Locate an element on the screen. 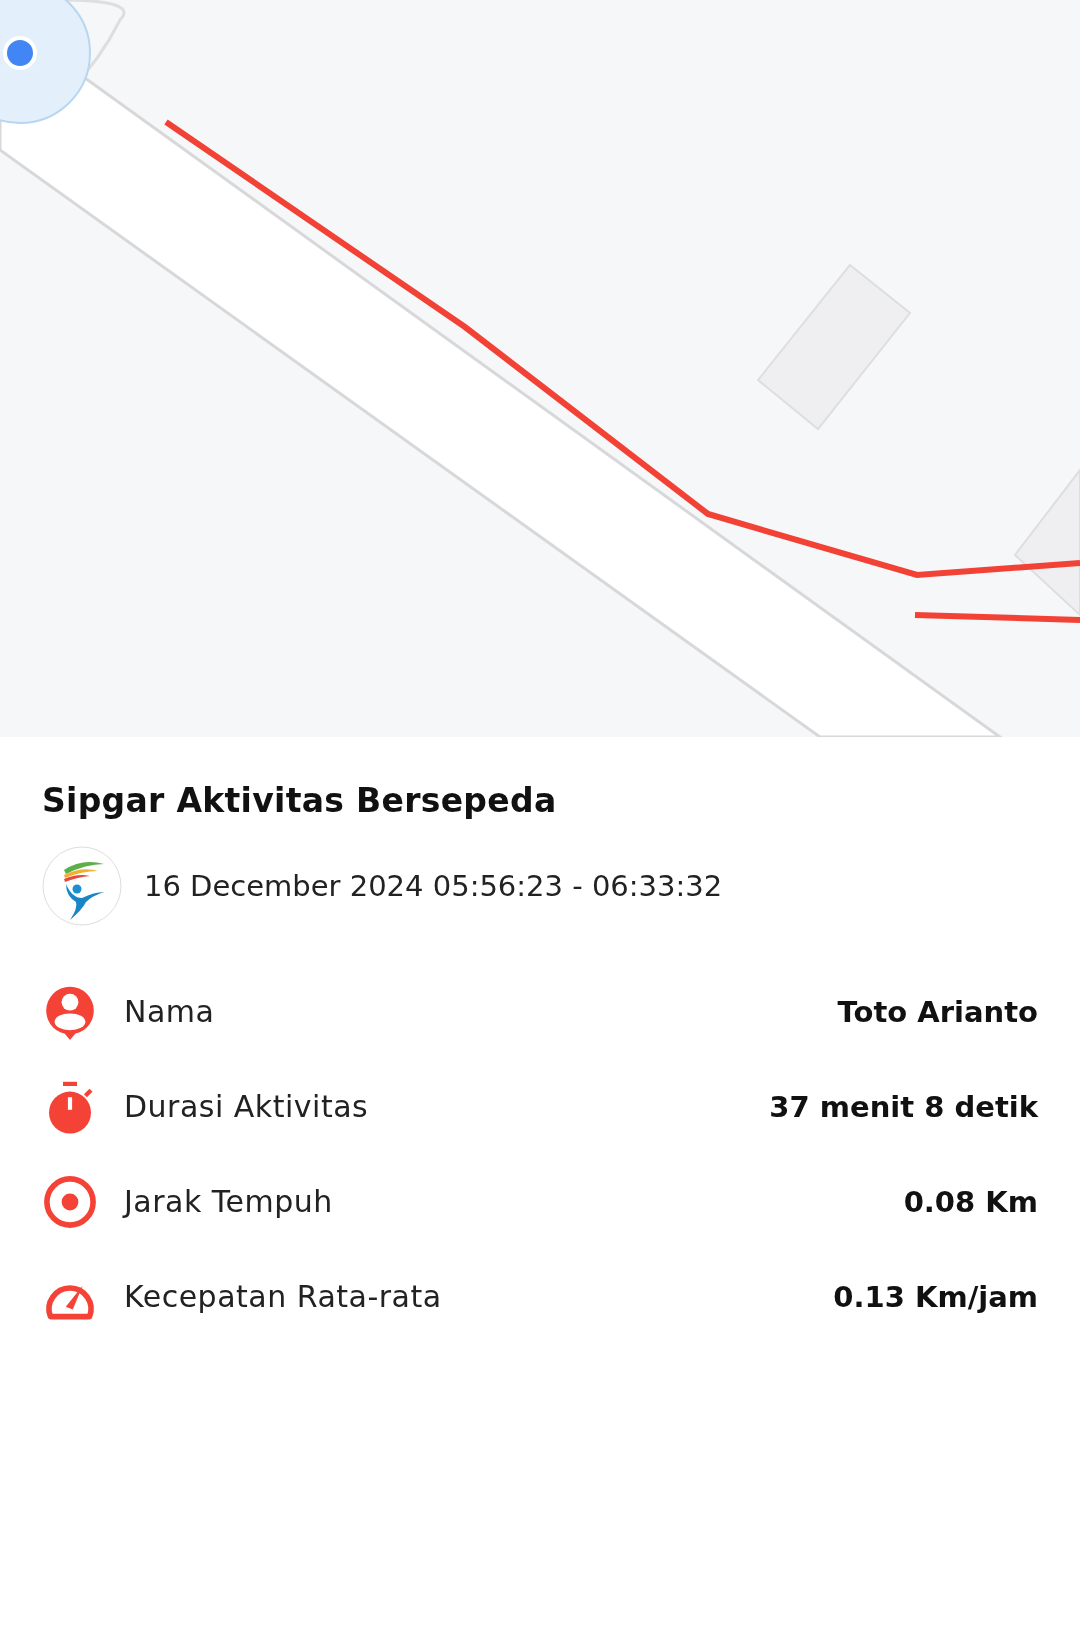 The width and height of the screenshot is (1080, 1633). activity-title: Sipgar Aktivitas Bersepeda is located at coordinates (300, 800).